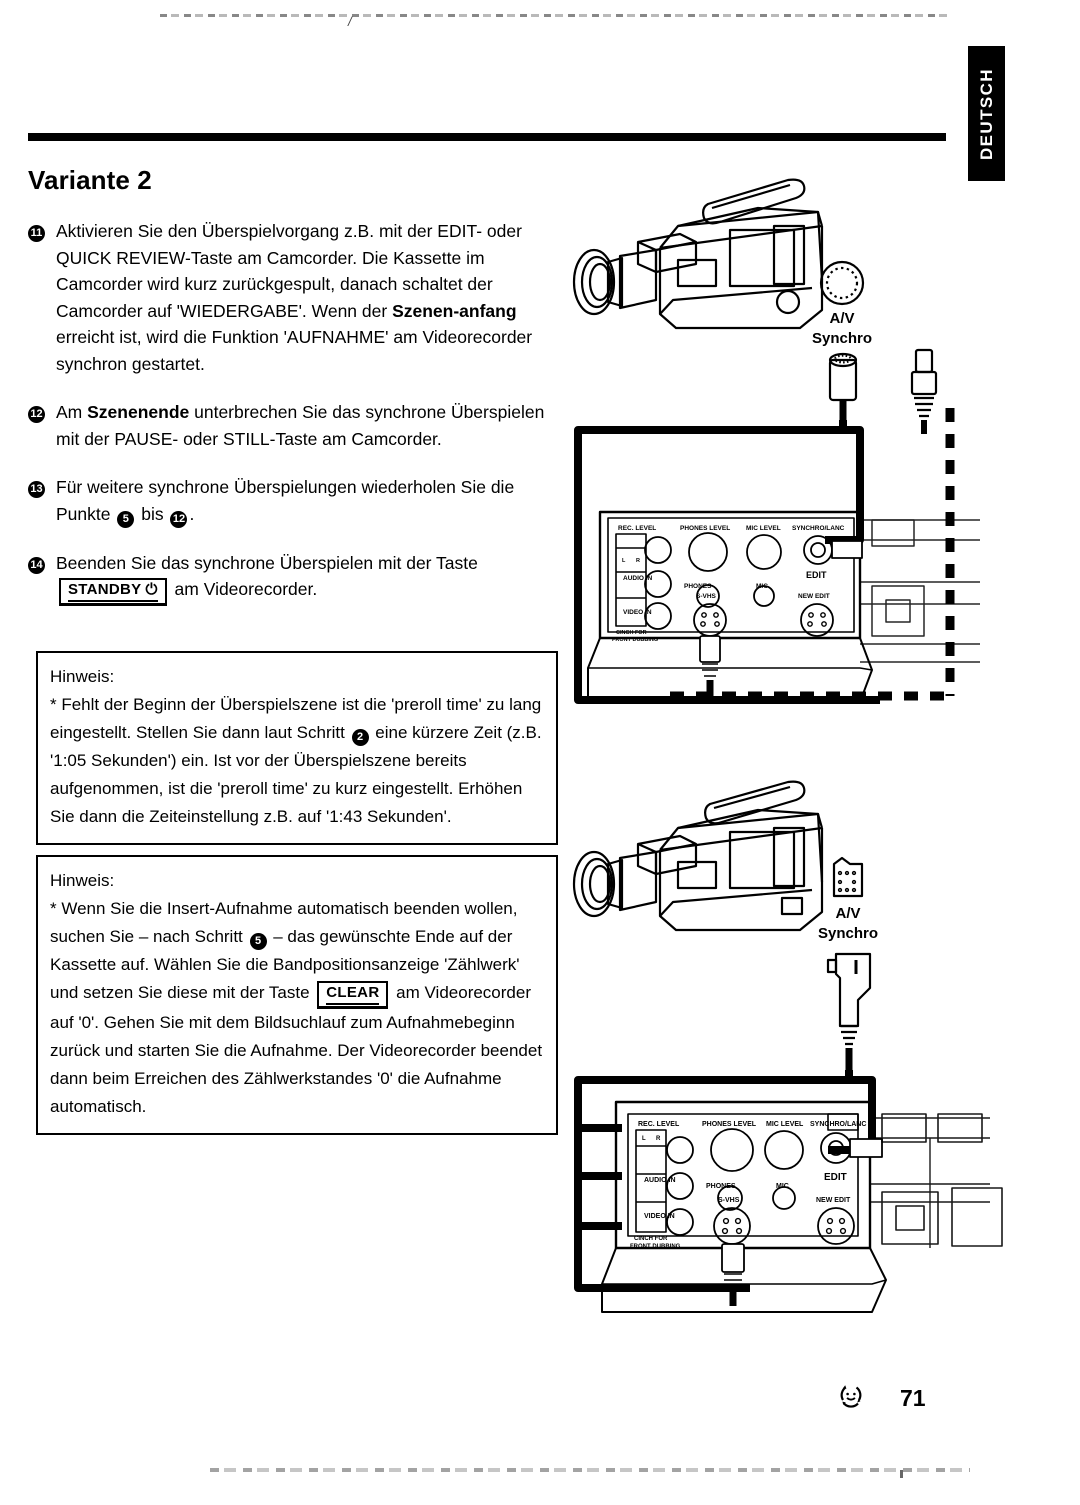 The image size is (1080, 1505). Describe the element at coordinates (936, 1180) in the screenshot. I see `background-linework` at that location.